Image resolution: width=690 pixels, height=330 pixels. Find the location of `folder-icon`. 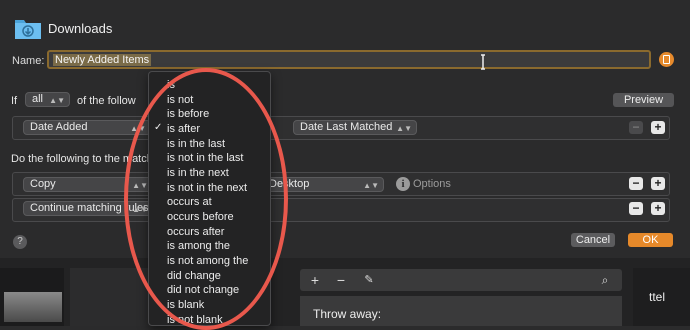

folder-icon is located at coordinates (28, 29).